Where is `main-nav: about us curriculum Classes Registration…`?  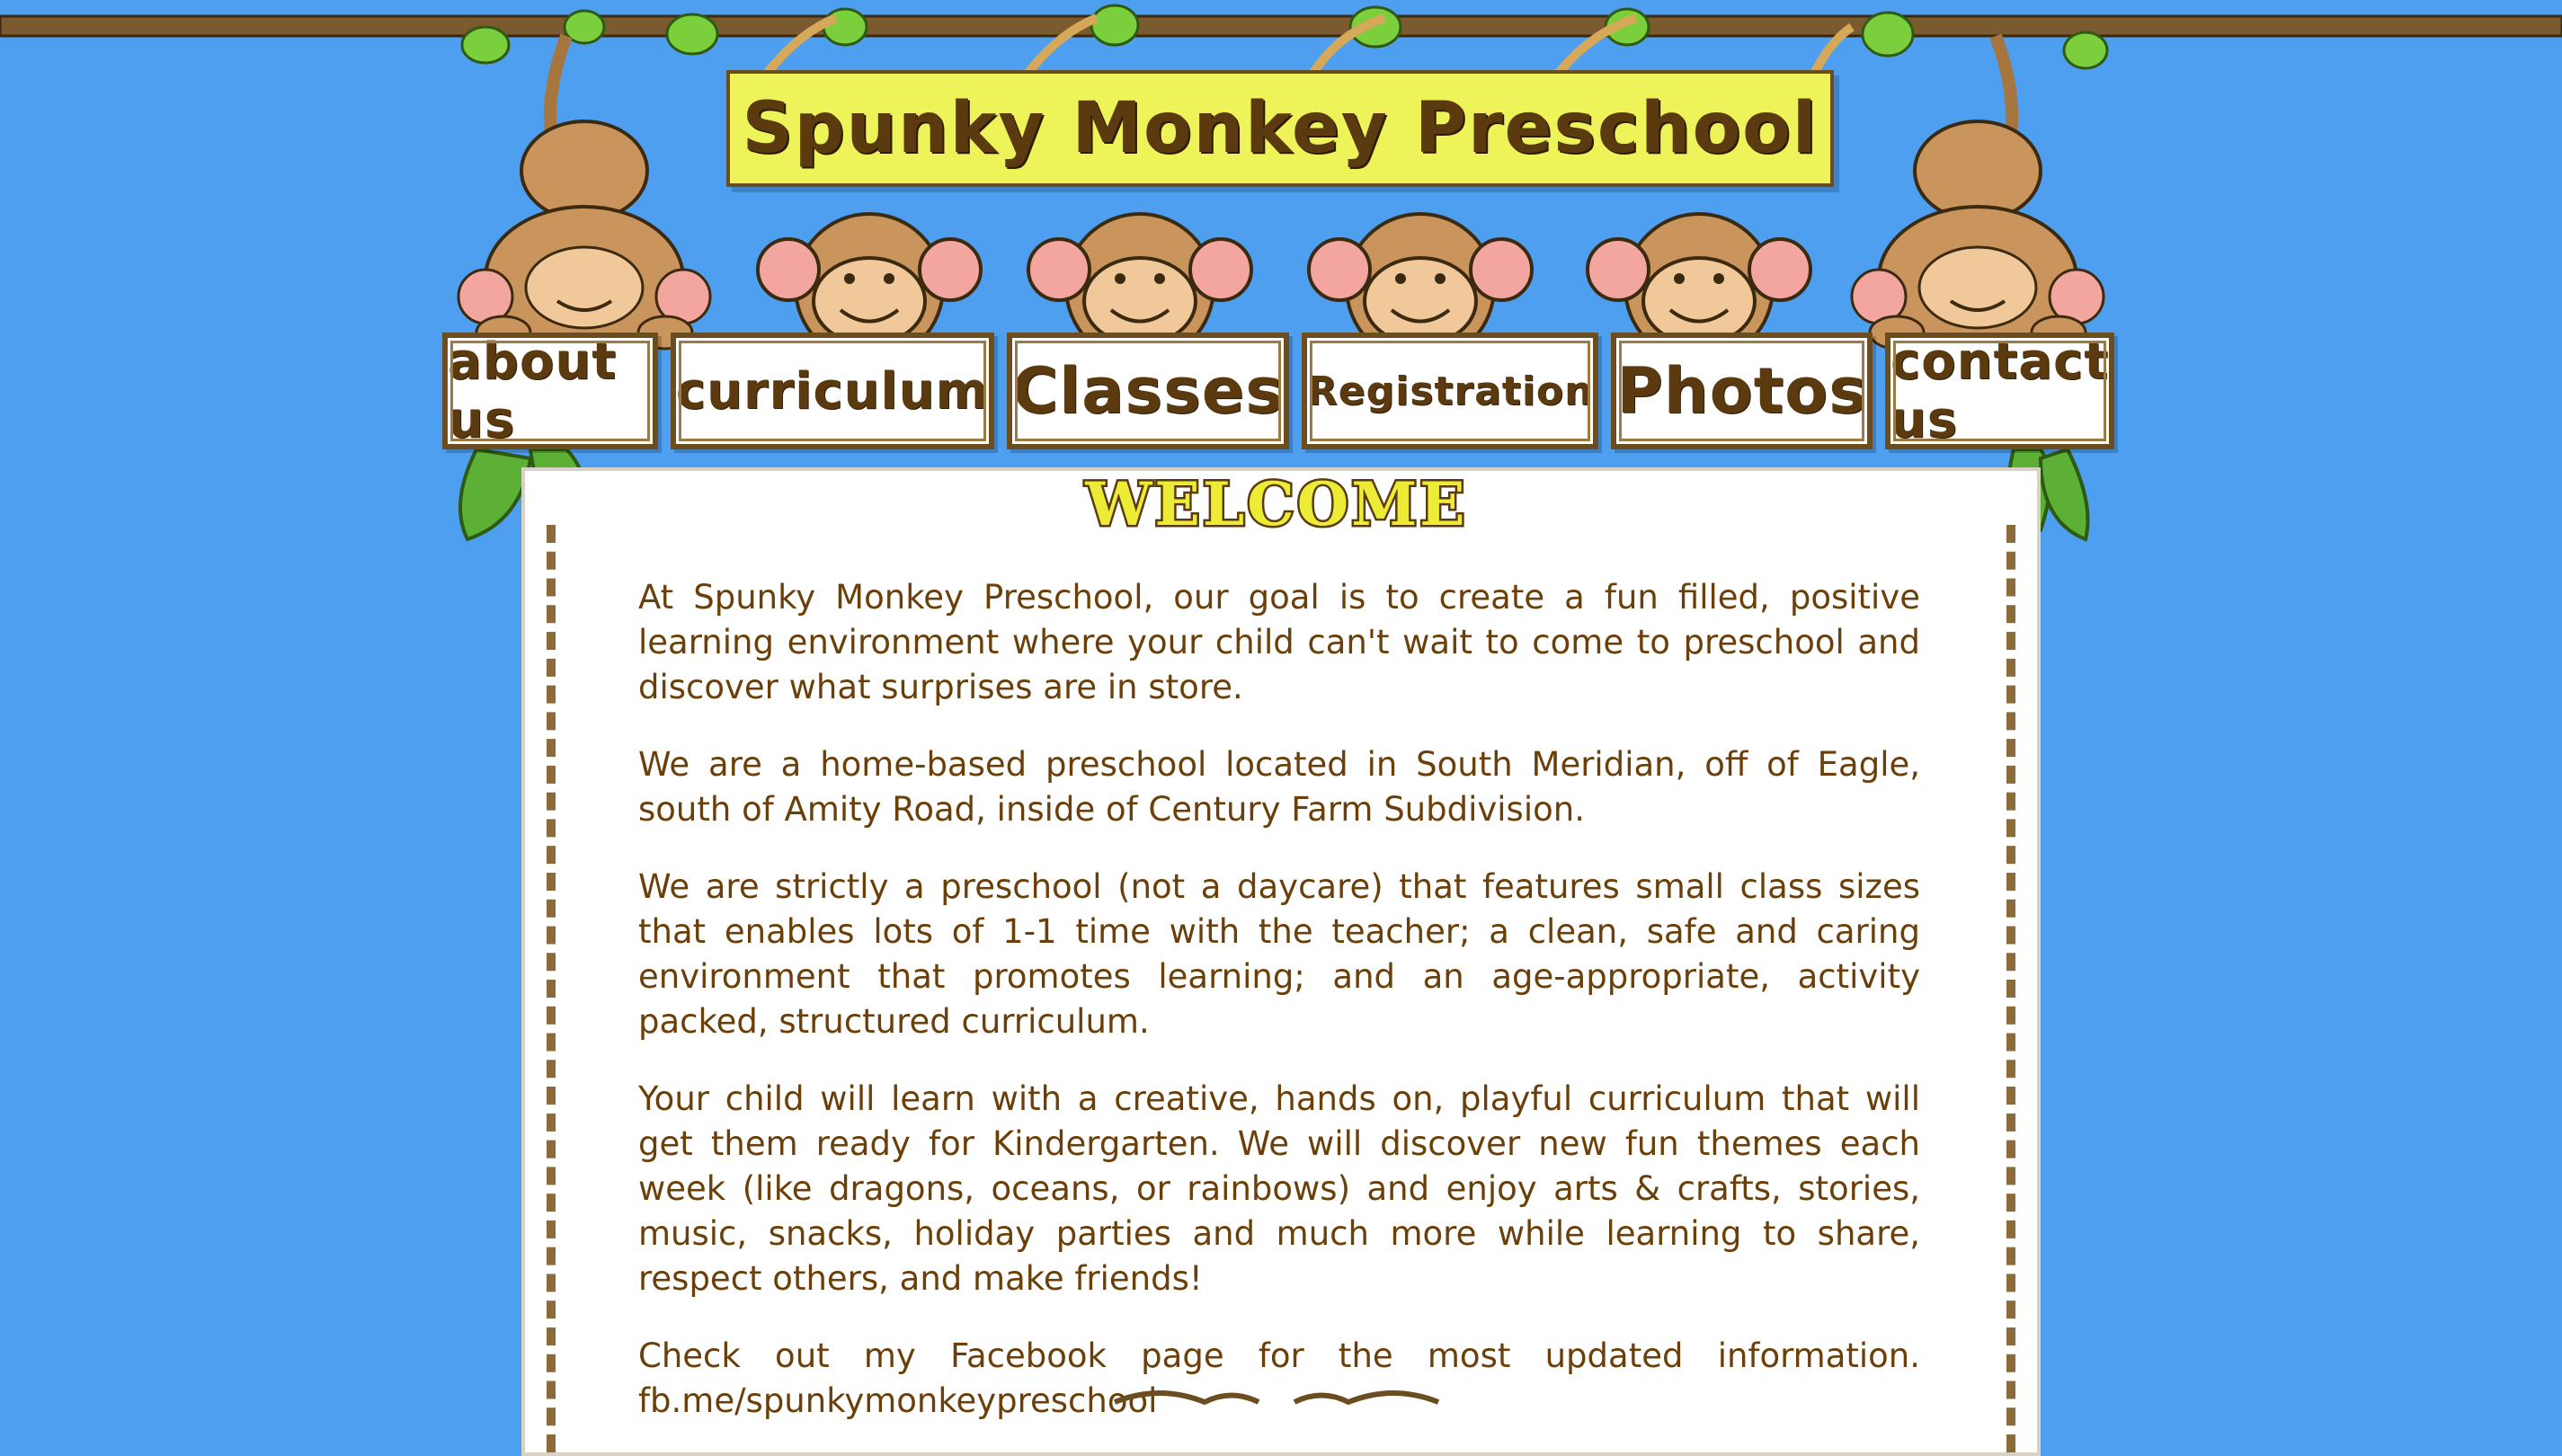
main-nav: about us curriculum Classes Registration… is located at coordinates (1278, 394).